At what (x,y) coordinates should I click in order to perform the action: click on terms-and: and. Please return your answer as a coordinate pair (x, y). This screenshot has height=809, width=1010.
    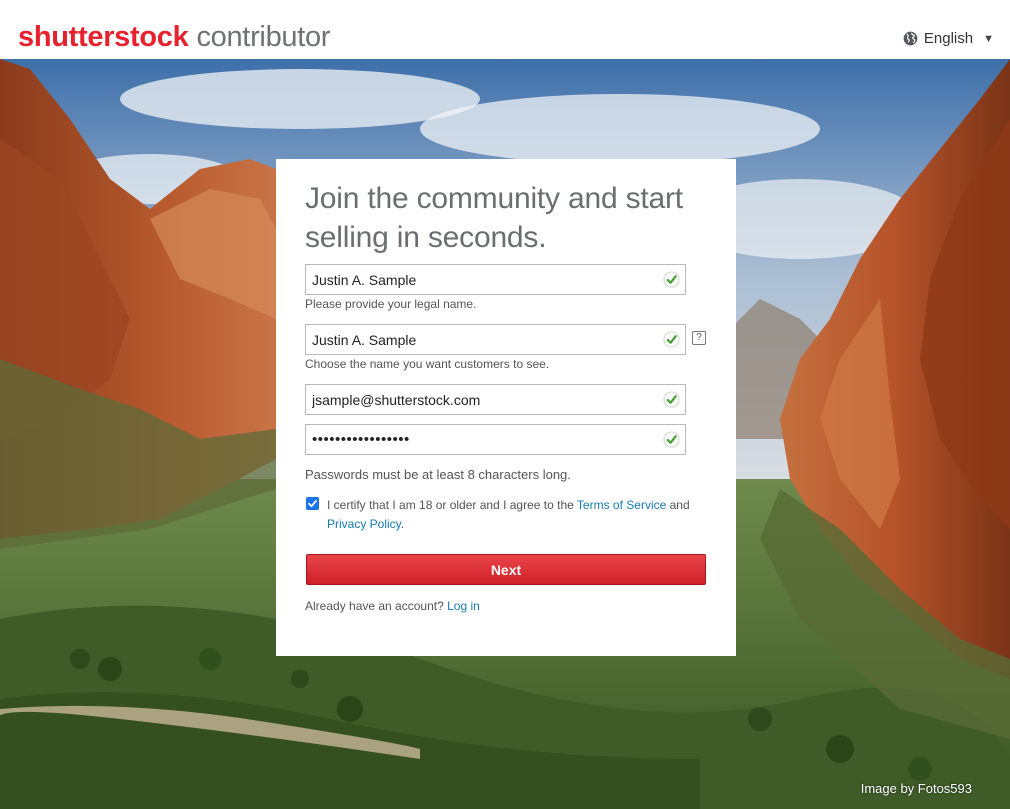
    Looking at the image, I should click on (678, 505).